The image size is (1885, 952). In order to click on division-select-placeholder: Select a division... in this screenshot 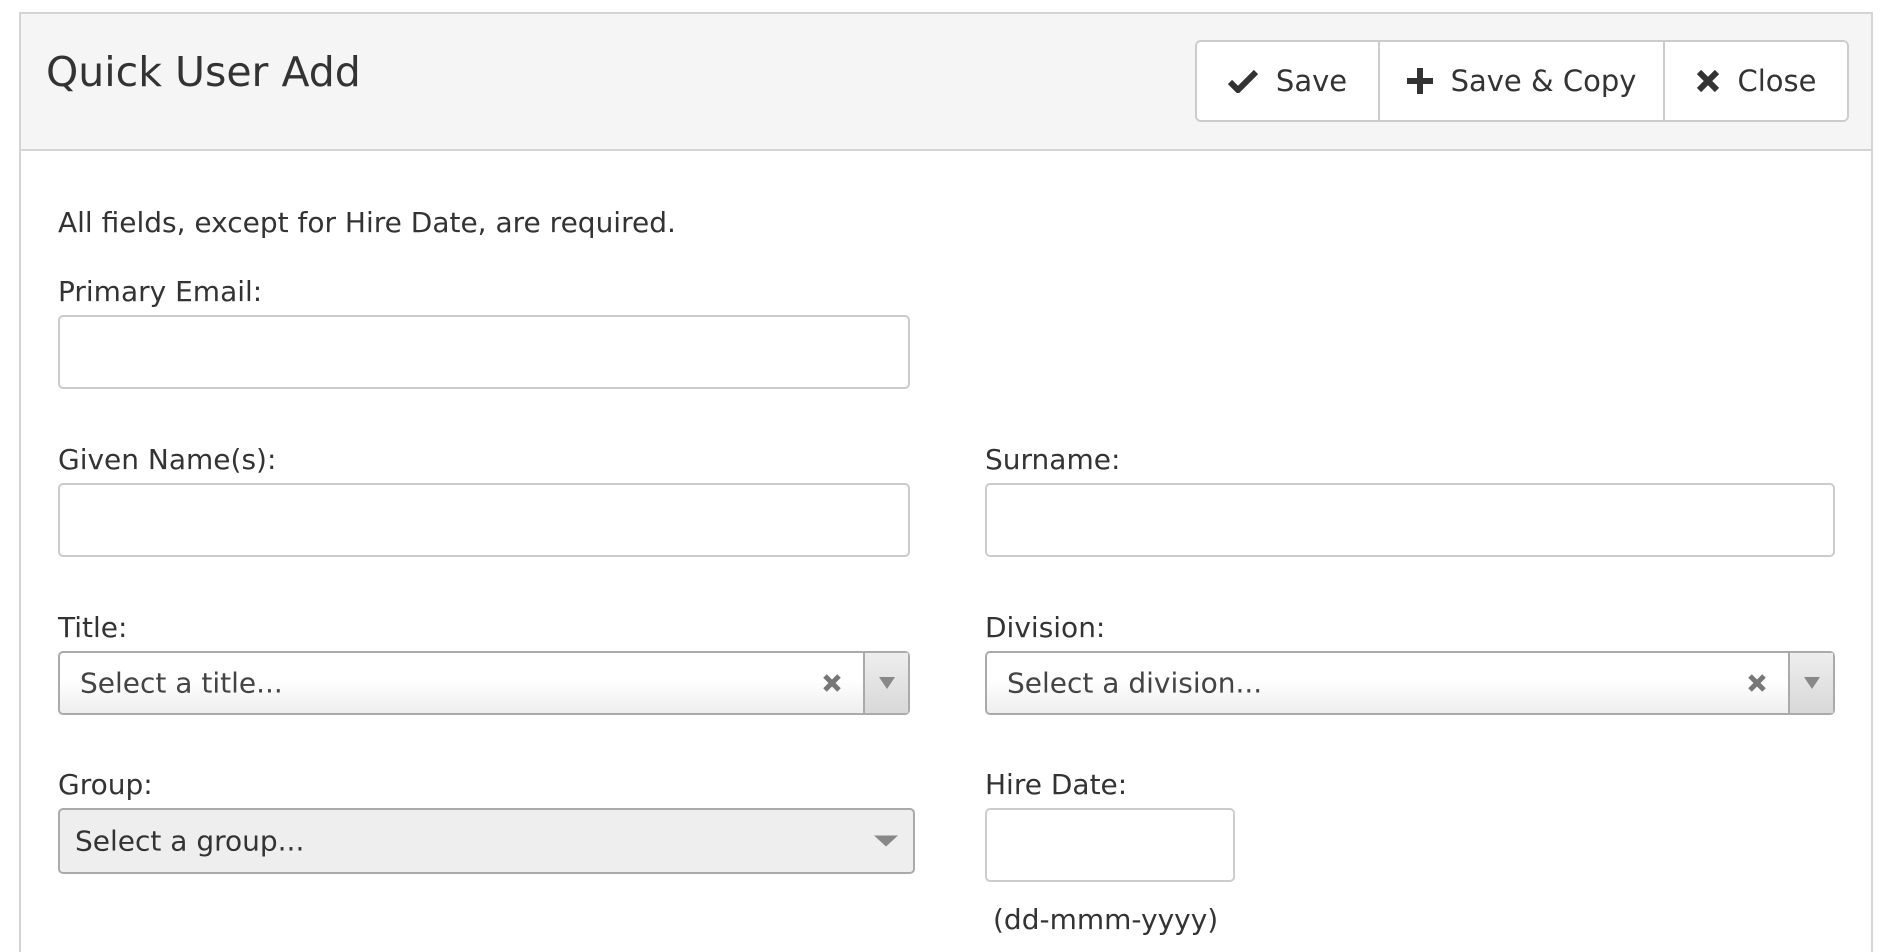, I will do `click(1135, 683)`.